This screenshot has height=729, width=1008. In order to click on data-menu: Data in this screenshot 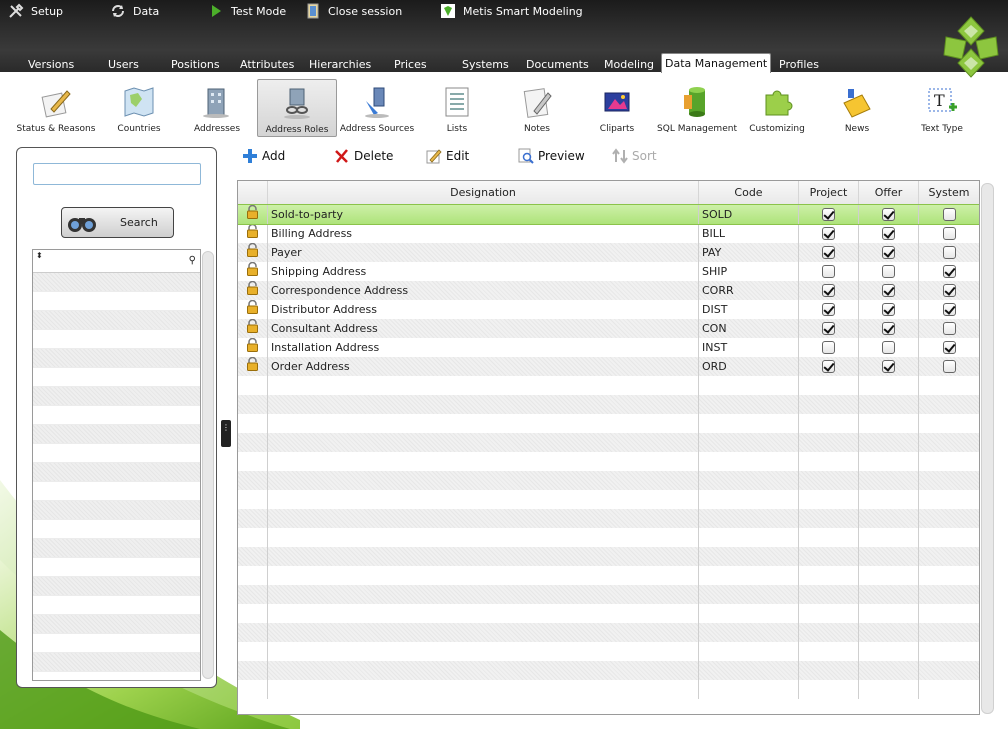, I will do `click(134, 11)`.